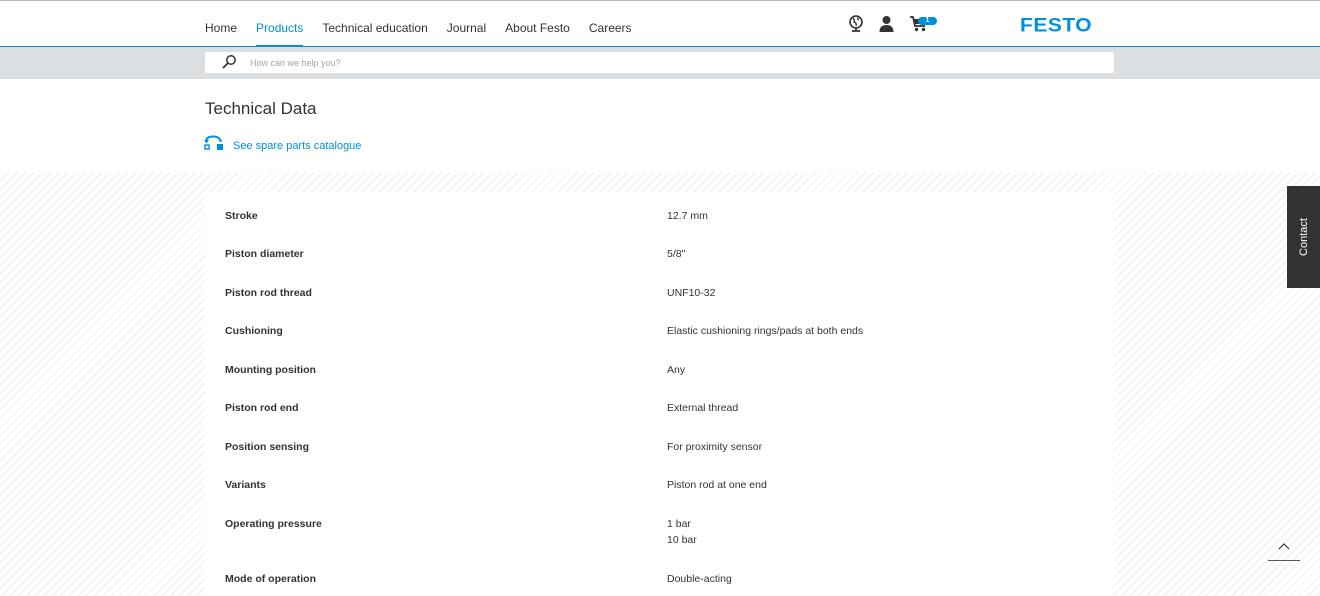 This screenshot has width=1320, height=596. I want to click on row-label: Position sensing, so click(267, 447).